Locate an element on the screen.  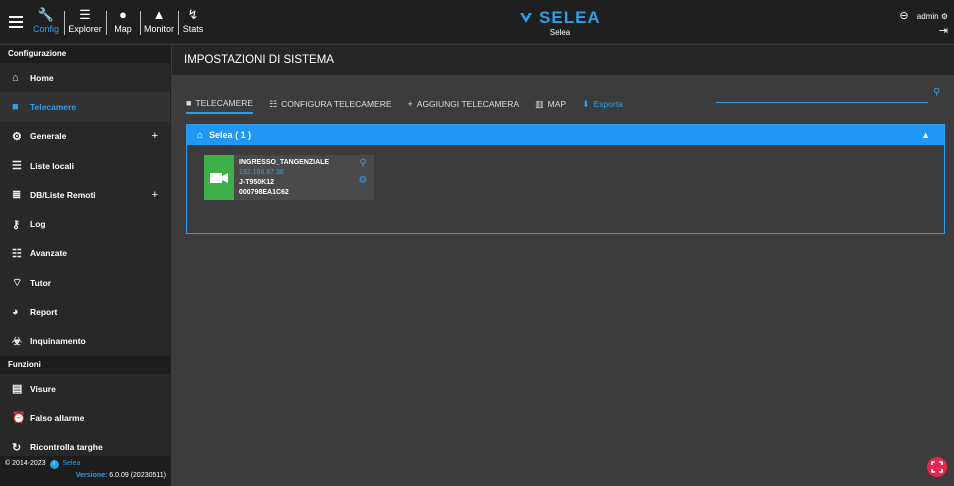
camera-serial: 000798EA1C62 is located at coordinates (264, 192).